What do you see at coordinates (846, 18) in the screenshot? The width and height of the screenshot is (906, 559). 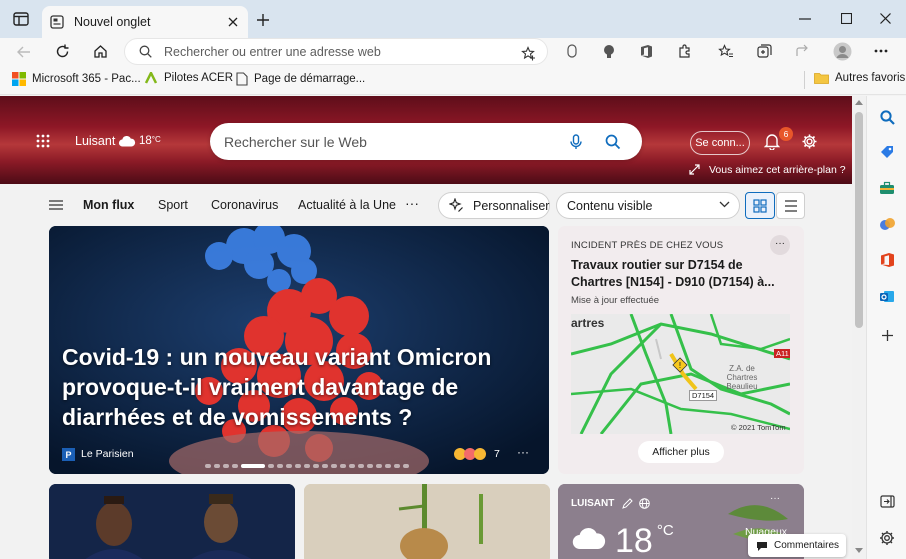 I see `maximize-icon` at bounding box center [846, 18].